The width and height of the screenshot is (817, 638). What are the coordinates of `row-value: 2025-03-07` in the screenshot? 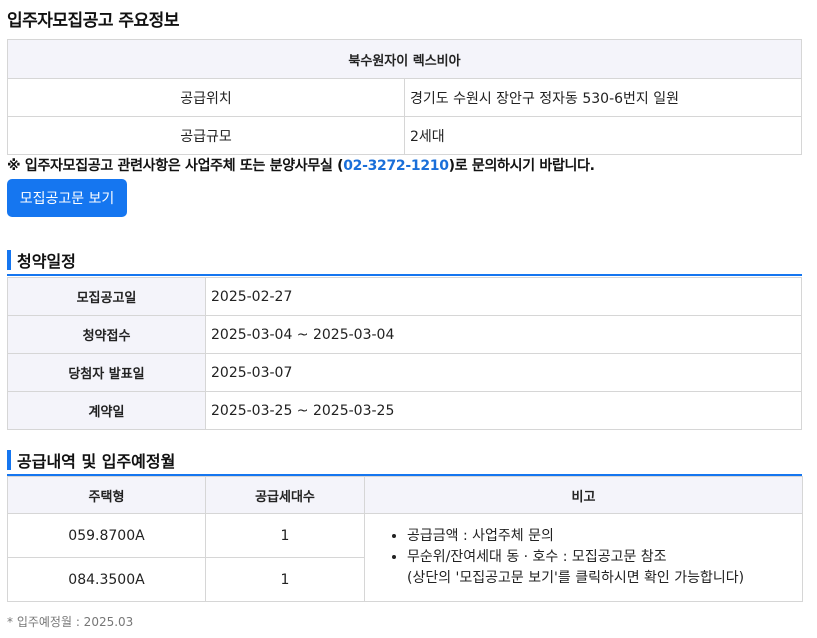 It's located at (503, 372).